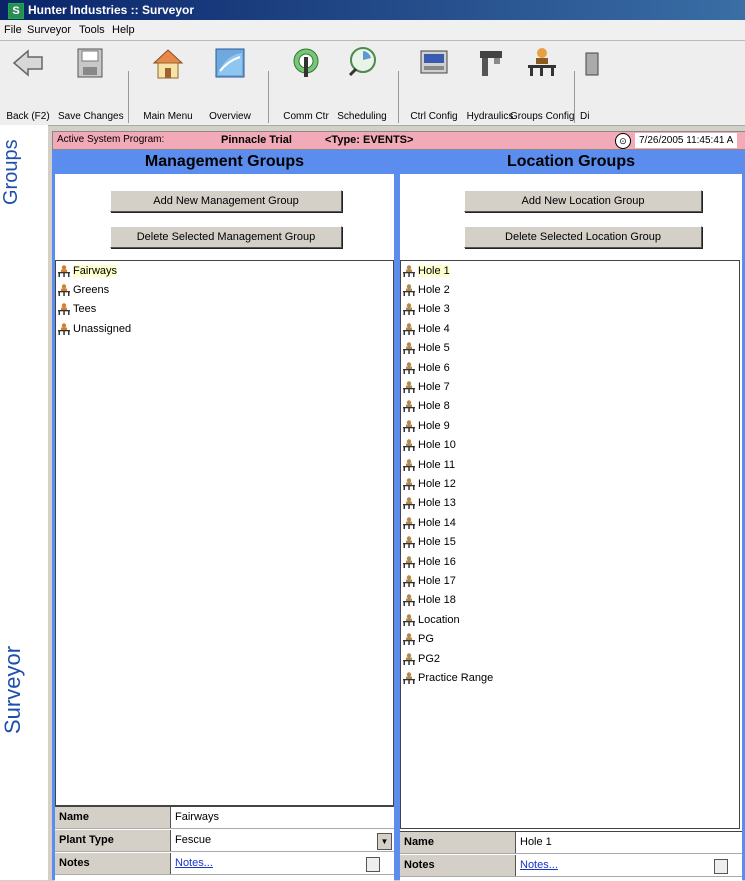 The height and width of the screenshot is (881, 745). What do you see at coordinates (369, 140) in the screenshot?
I see `active-program-type: <Type: EVENTS>` at bounding box center [369, 140].